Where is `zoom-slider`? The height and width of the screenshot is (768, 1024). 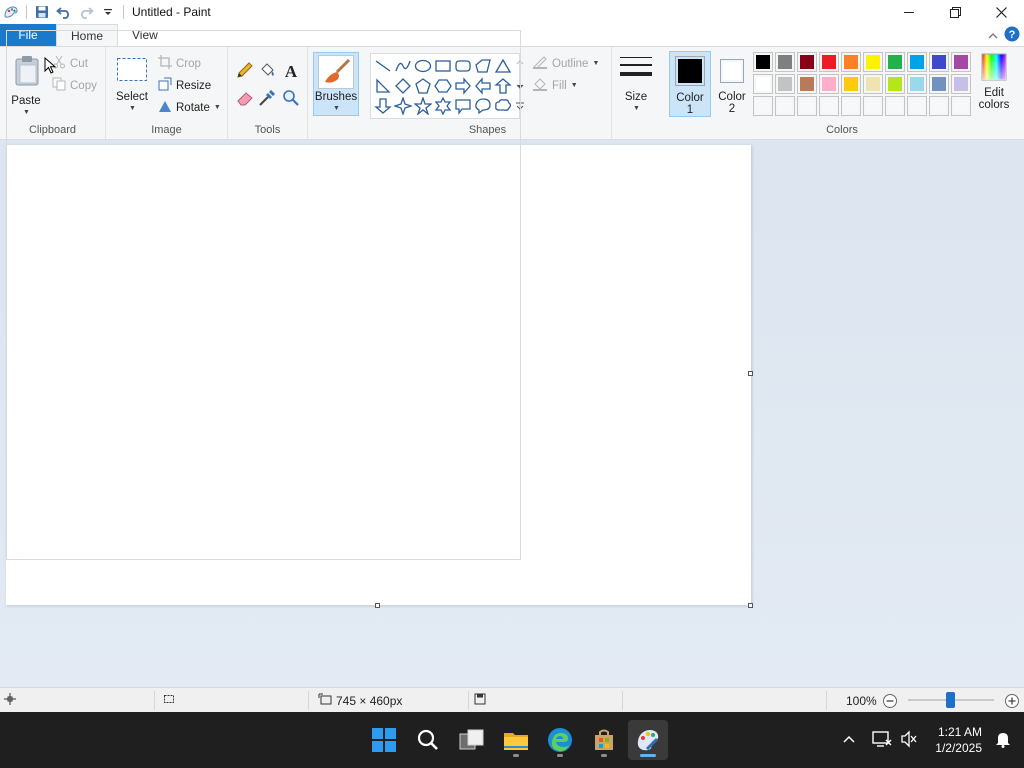 zoom-slider is located at coordinates (951, 700).